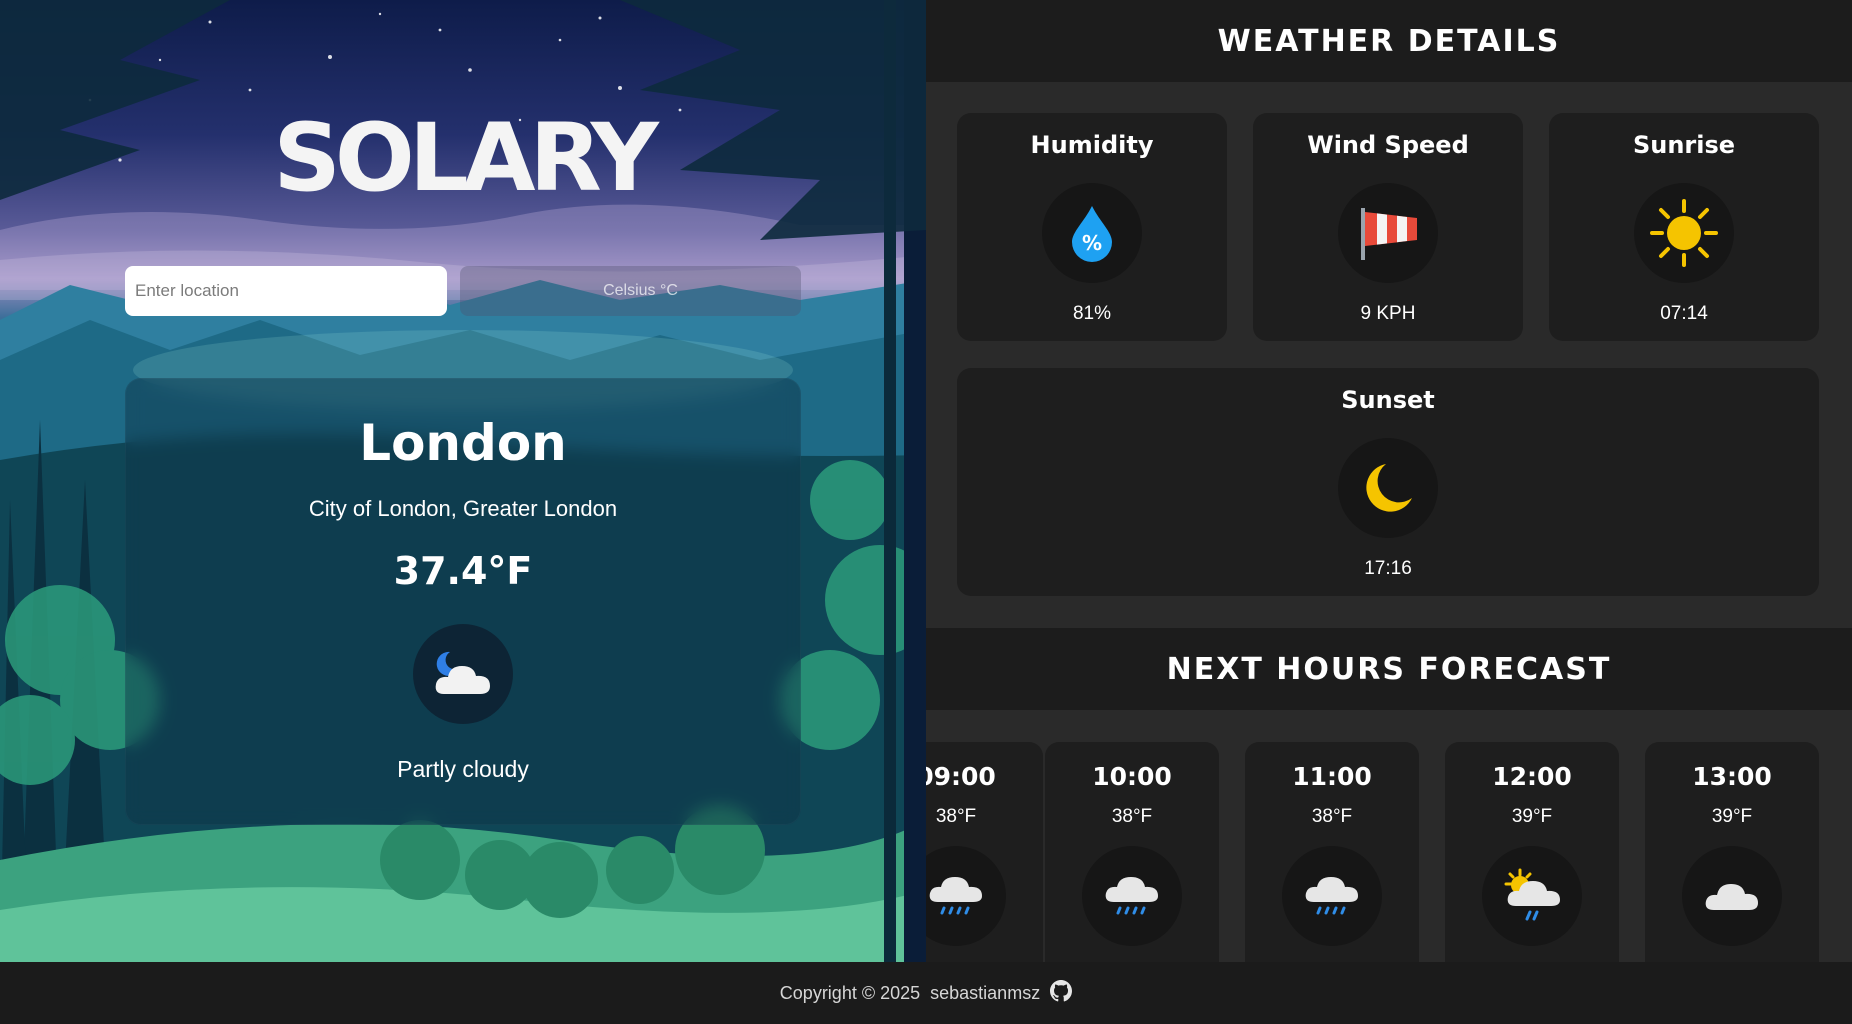 Image resolution: width=1852 pixels, height=1024 pixels. Describe the element at coordinates (1389, 41) in the screenshot. I see `weather-details-header: WEATHER DETAILS` at that location.